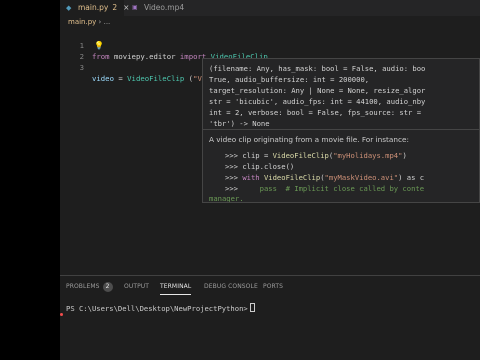  Describe the element at coordinates (136, 287) in the screenshot. I see `panel-tab-output: OUTPUT` at that location.